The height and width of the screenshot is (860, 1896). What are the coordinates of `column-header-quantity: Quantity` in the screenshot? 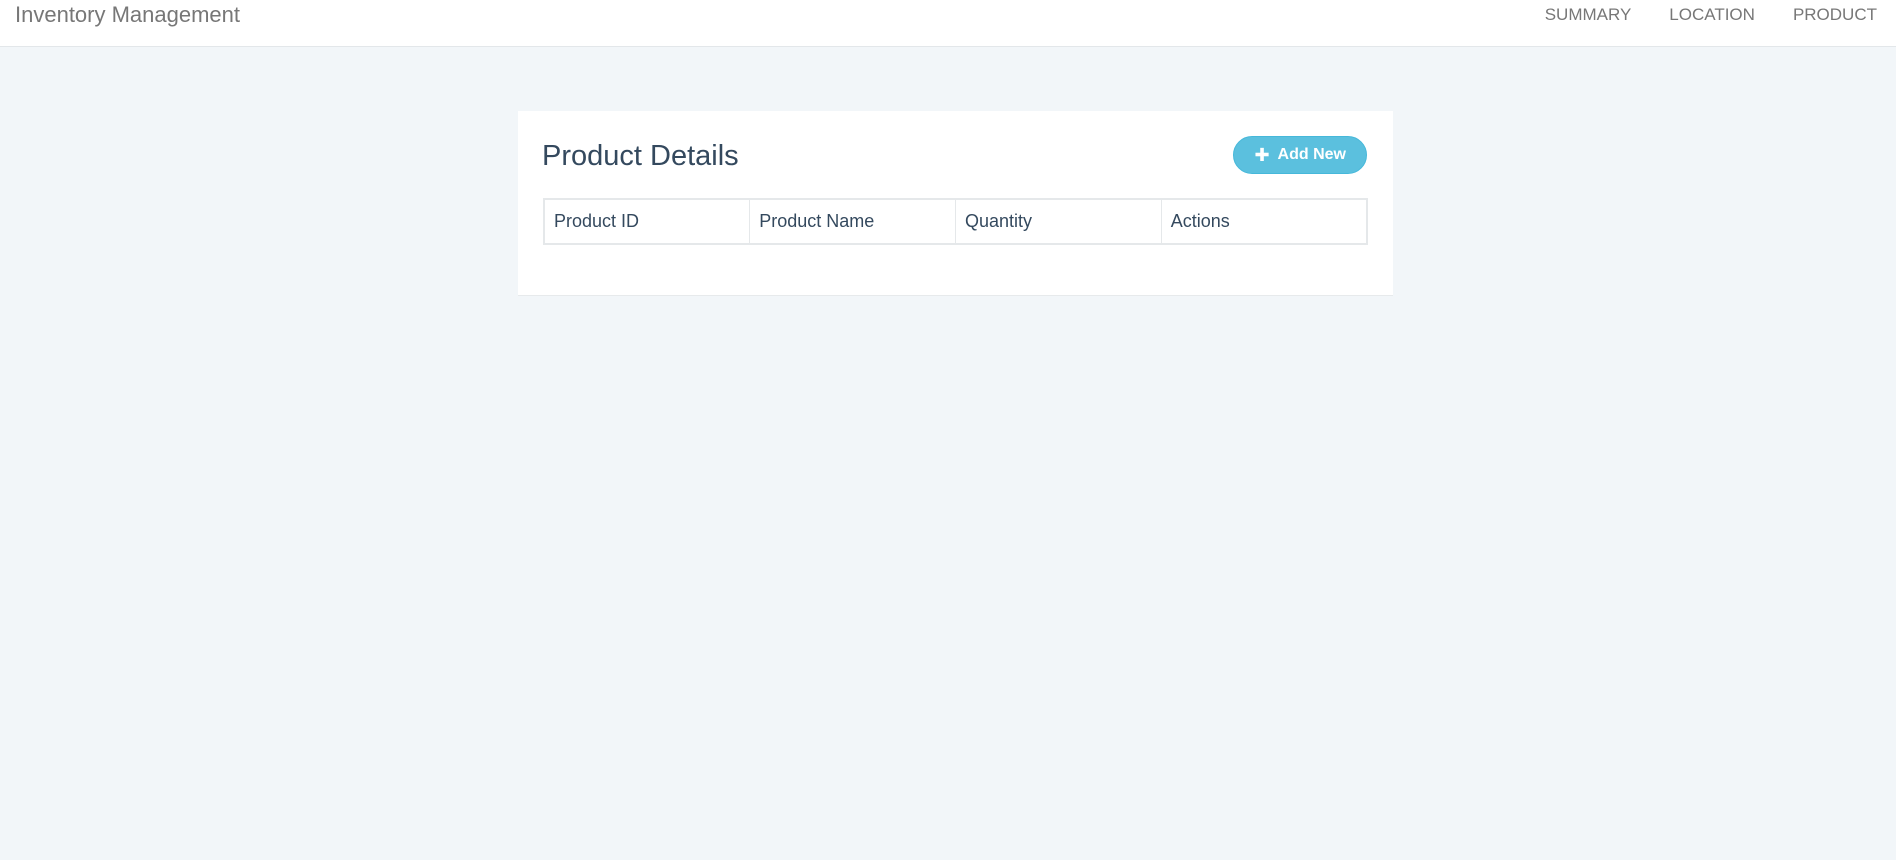 It's located at (1058, 222).